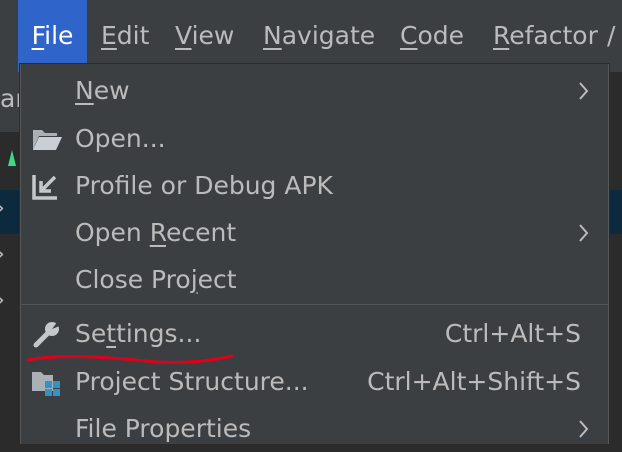 This screenshot has width=622, height=452. What do you see at coordinates (213, 35) in the screenshot?
I see `menu-view-label: iew` at bounding box center [213, 35].